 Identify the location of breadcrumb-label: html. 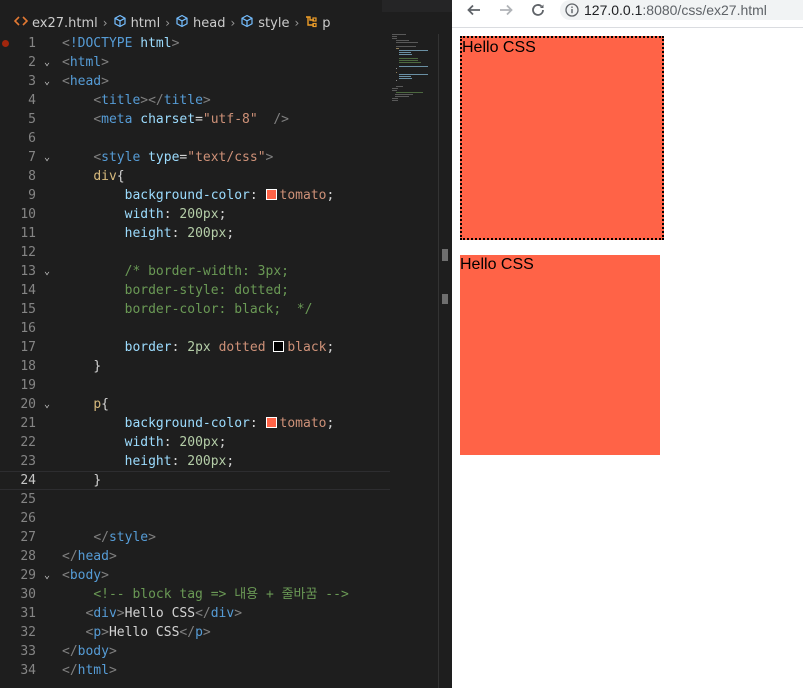
(145, 23).